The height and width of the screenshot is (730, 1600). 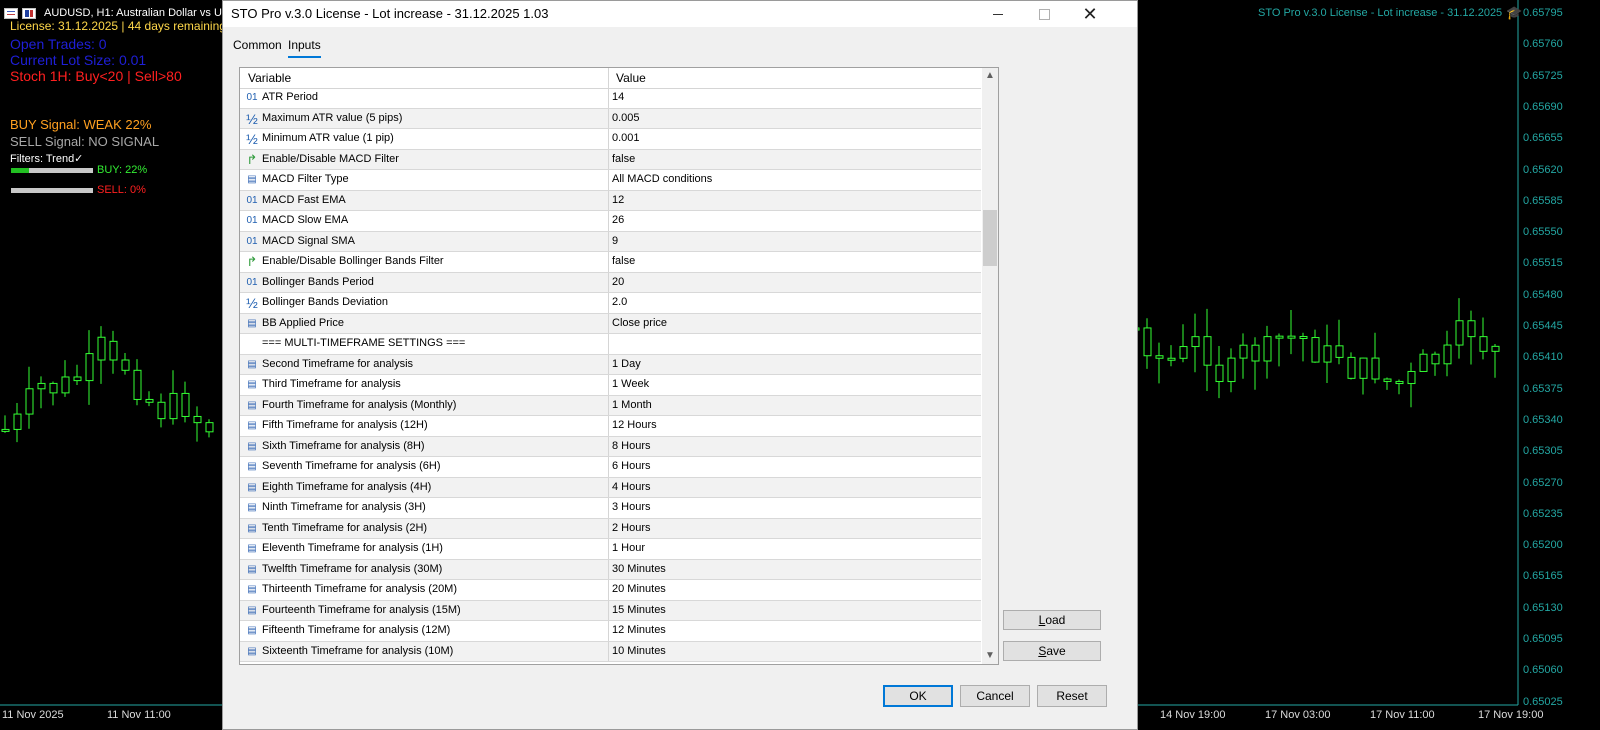 I want to click on parameter-value: 6 Hours, so click(x=631, y=466).